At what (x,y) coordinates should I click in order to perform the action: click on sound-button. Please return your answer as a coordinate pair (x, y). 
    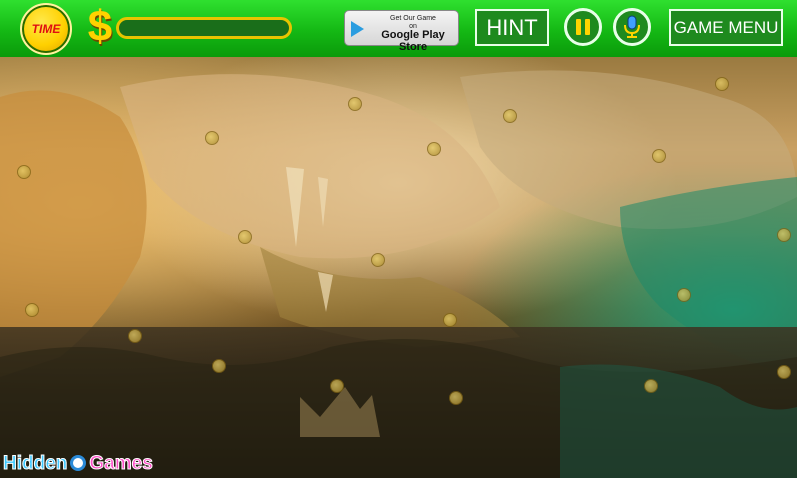
    Looking at the image, I should click on (632, 27).